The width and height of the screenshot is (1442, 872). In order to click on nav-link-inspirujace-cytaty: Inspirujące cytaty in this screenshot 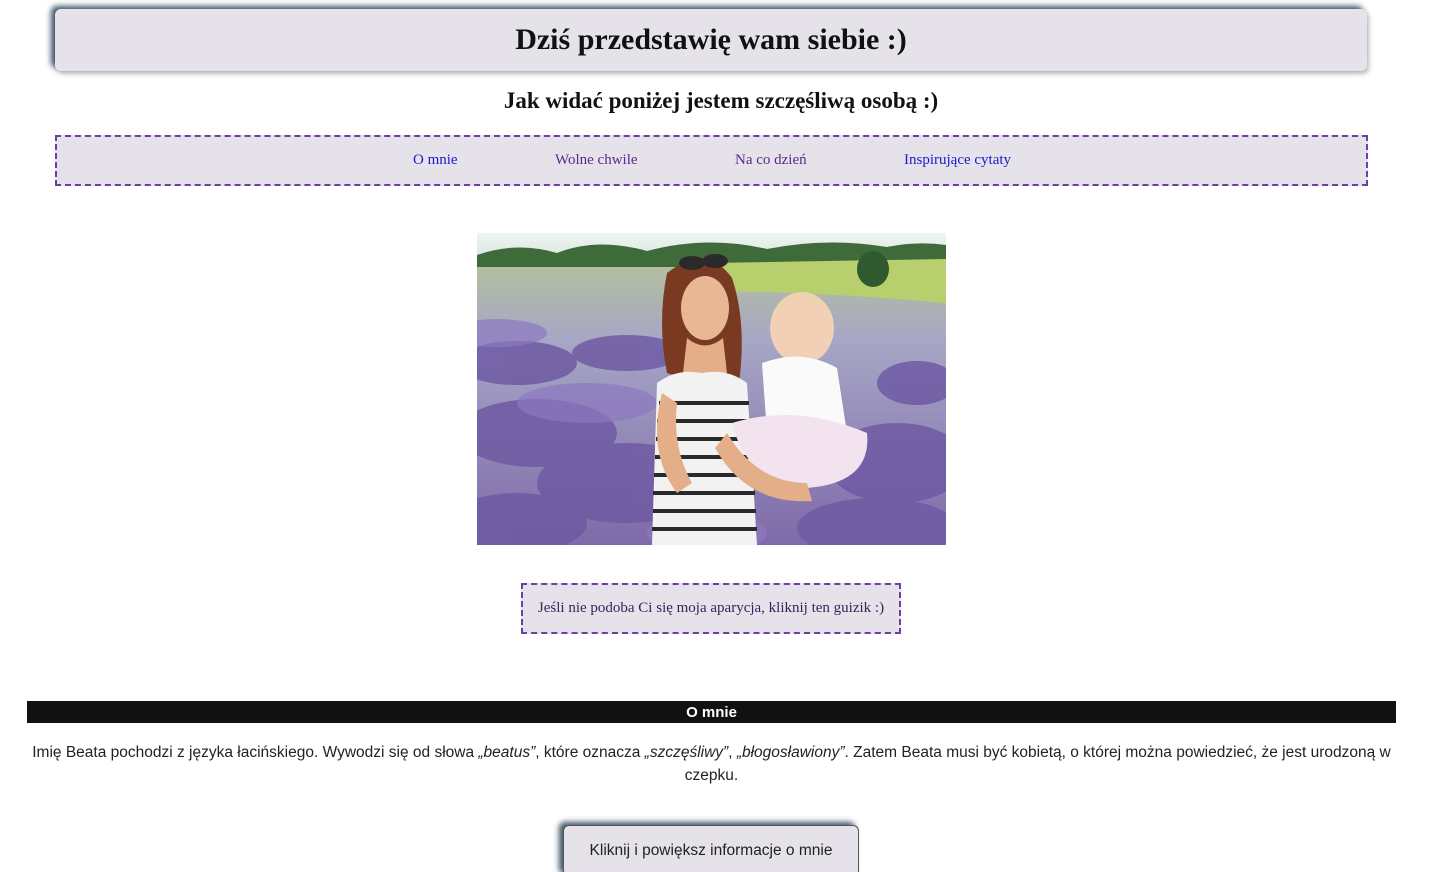, I will do `click(957, 160)`.